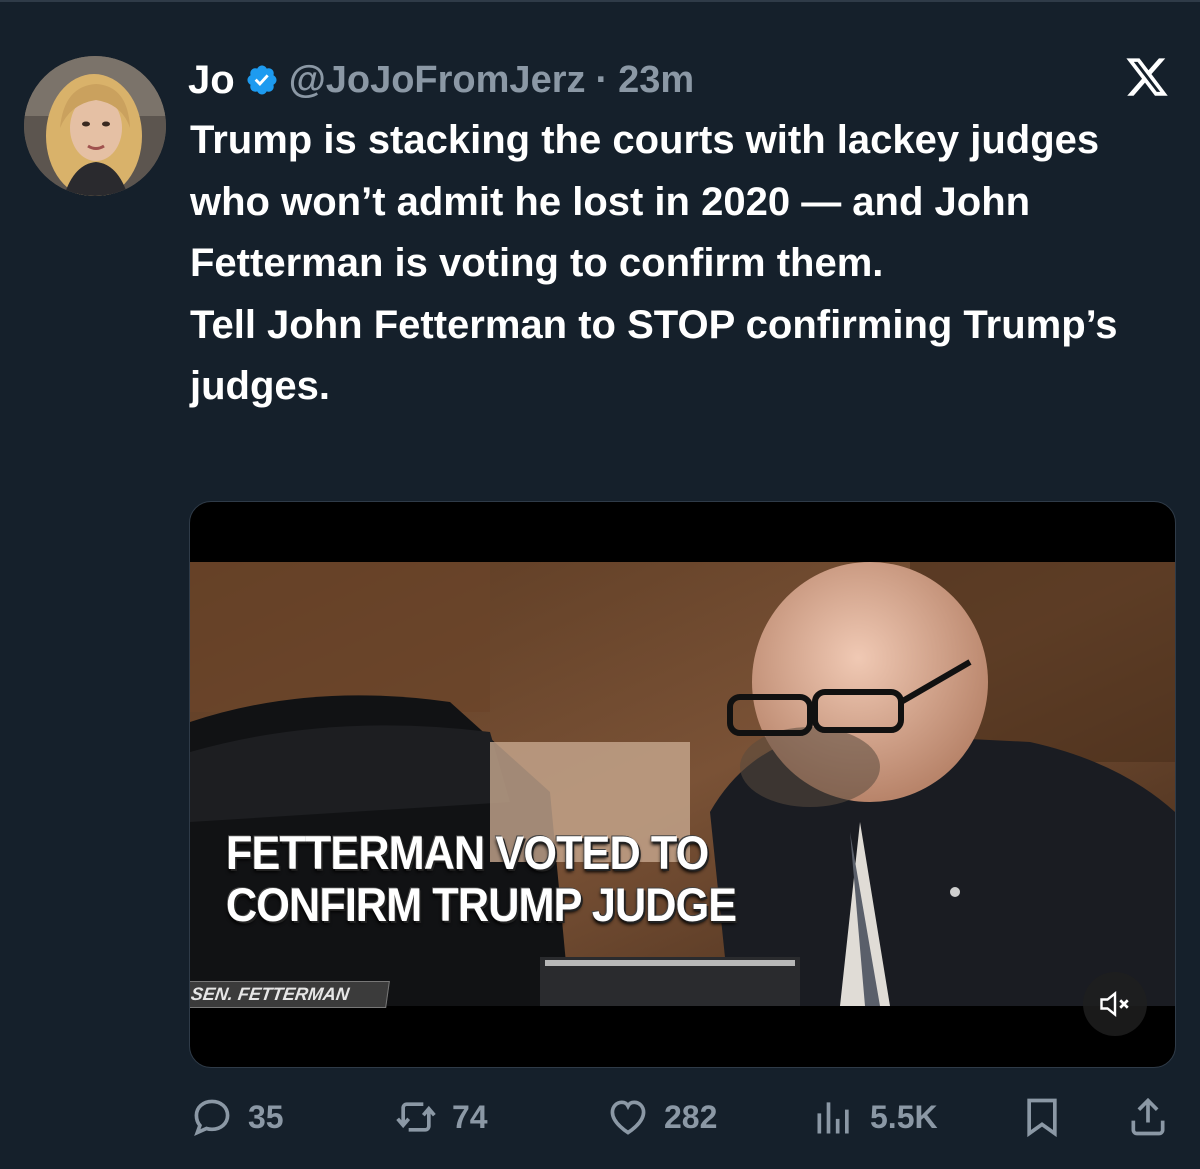  I want to click on bookmark-button, so click(1042, 1117).